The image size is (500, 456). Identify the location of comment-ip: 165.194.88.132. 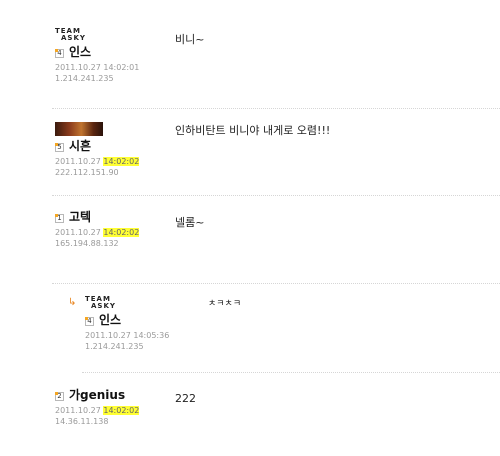
(87, 243).